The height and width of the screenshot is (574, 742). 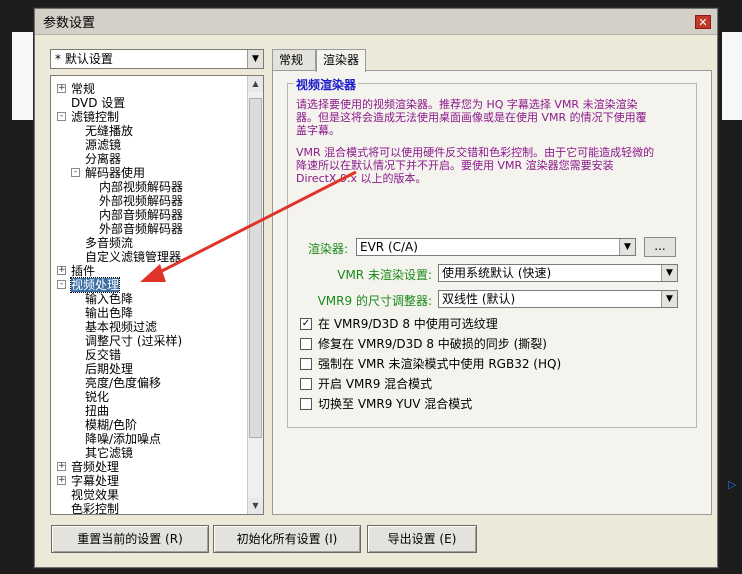 What do you see at coordinates (109, 243) in the screenshot?
I see `tree-item-label: 多音频流` at bounding box center [109, 243].